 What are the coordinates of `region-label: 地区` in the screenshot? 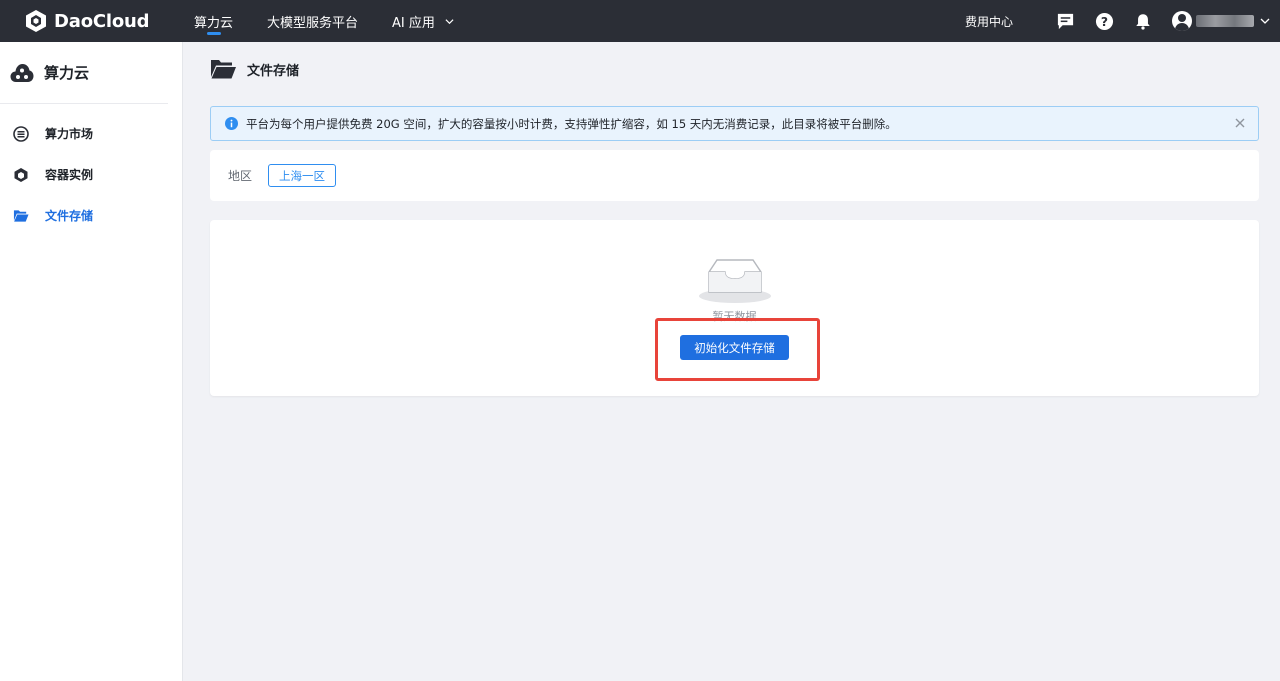 It's located at (240, 176).